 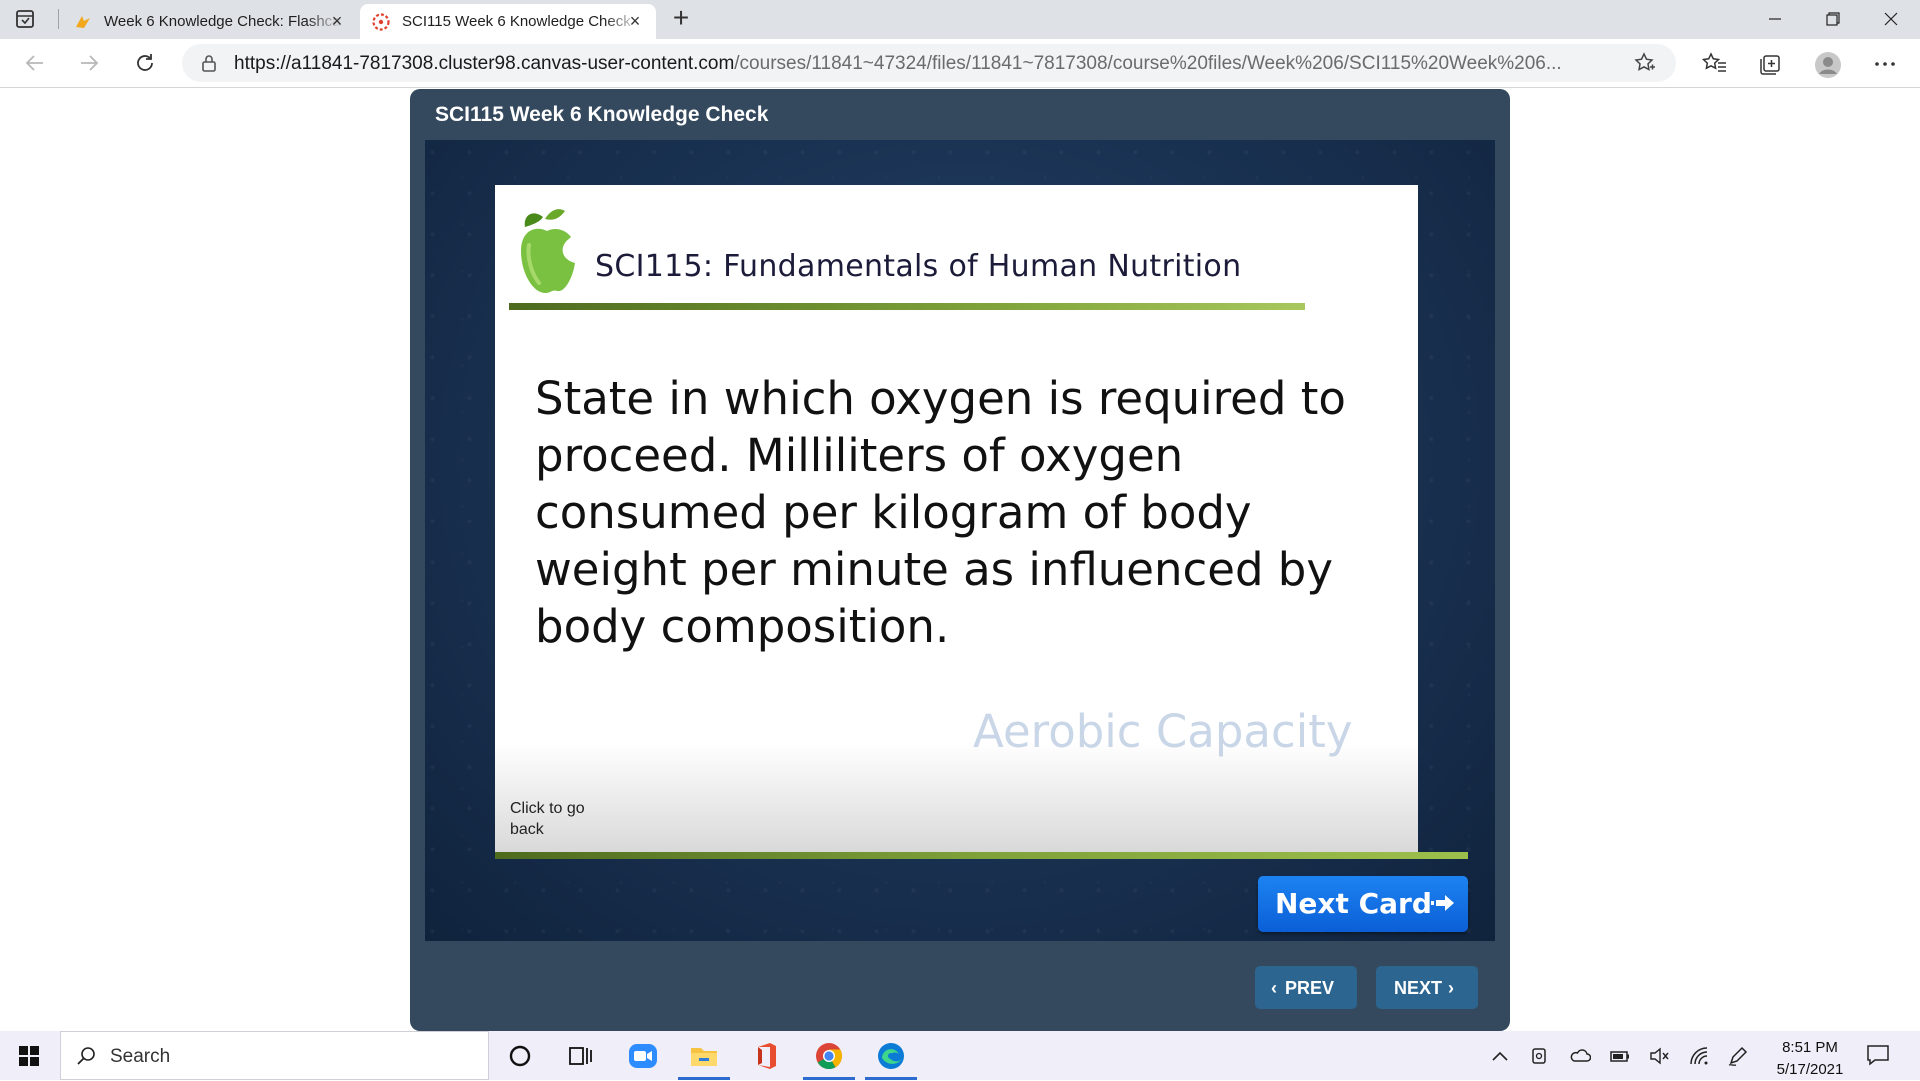 I want to click on profile-avatar-icon, so click(x=1827, y=64).